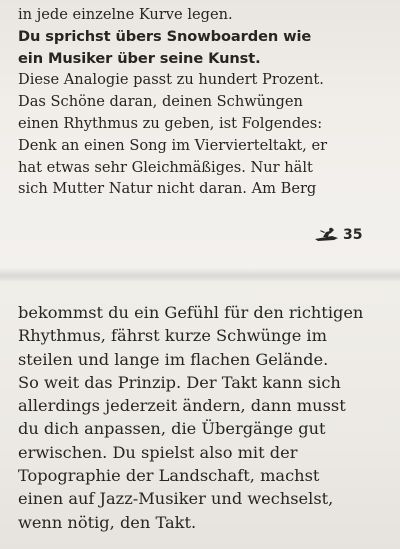 Image resolution: width=400 pixels, height=549 pixels. What do you see at coordinates (171, 80) in the screenshot?
I see `text-line: Diese Analogie passt zu hundert Prozent.` at bounding box center [171, 80].